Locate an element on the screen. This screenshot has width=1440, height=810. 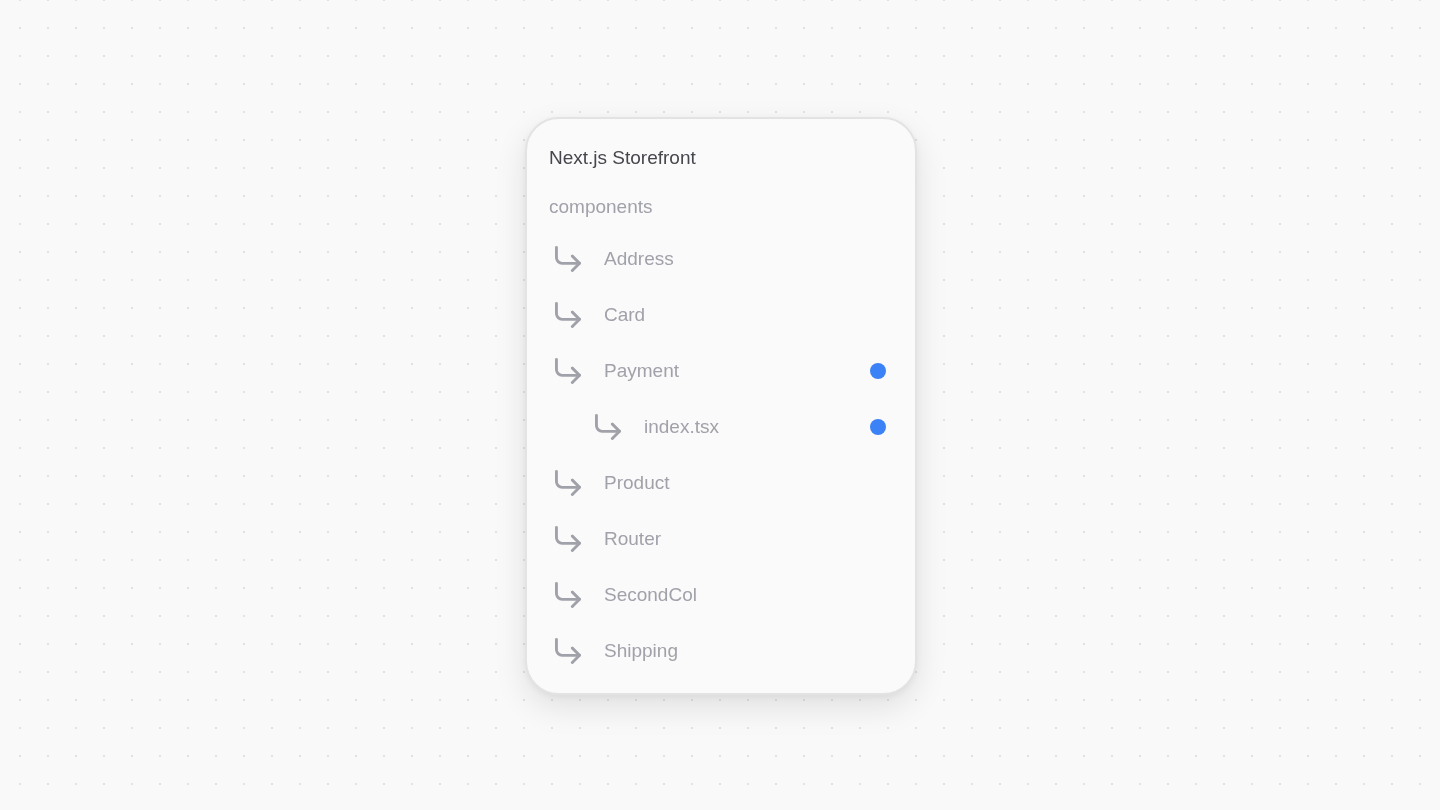
tree-item: index.tsx is located at coordinates (717, 427).